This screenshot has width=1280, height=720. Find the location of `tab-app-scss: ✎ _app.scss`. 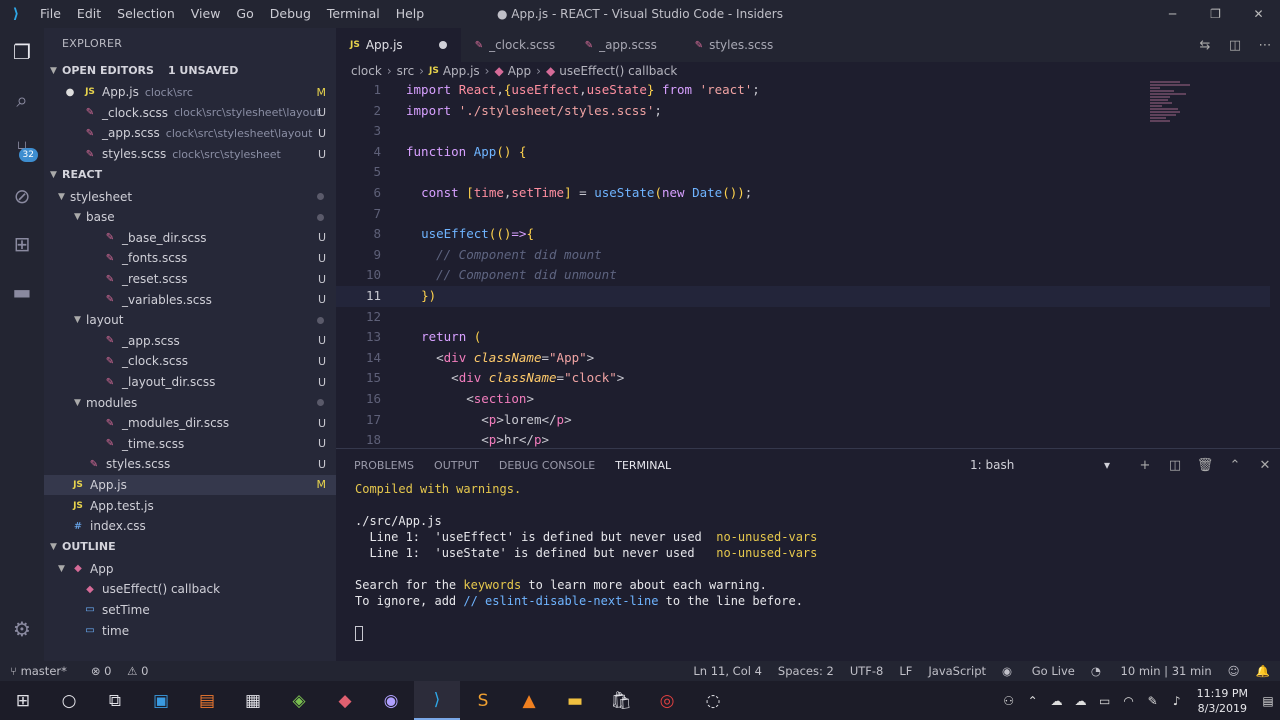

tab-app-scss: ✎ _app.scss is located at coordinates (626, 45).